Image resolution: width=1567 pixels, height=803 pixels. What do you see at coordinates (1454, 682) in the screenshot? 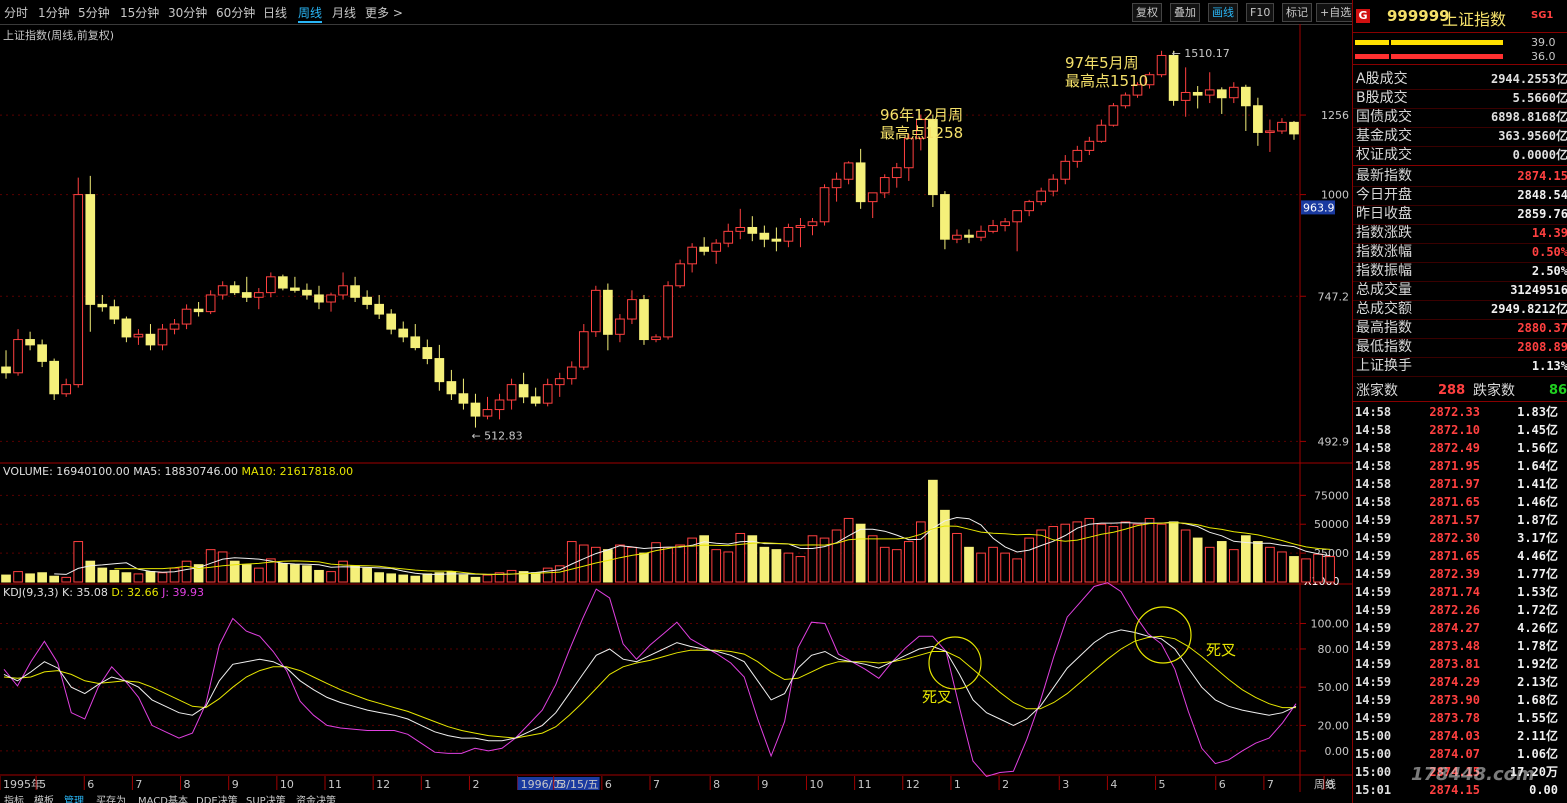
I see `tick-price: 2874.29` at bounding box center [1454, 682].